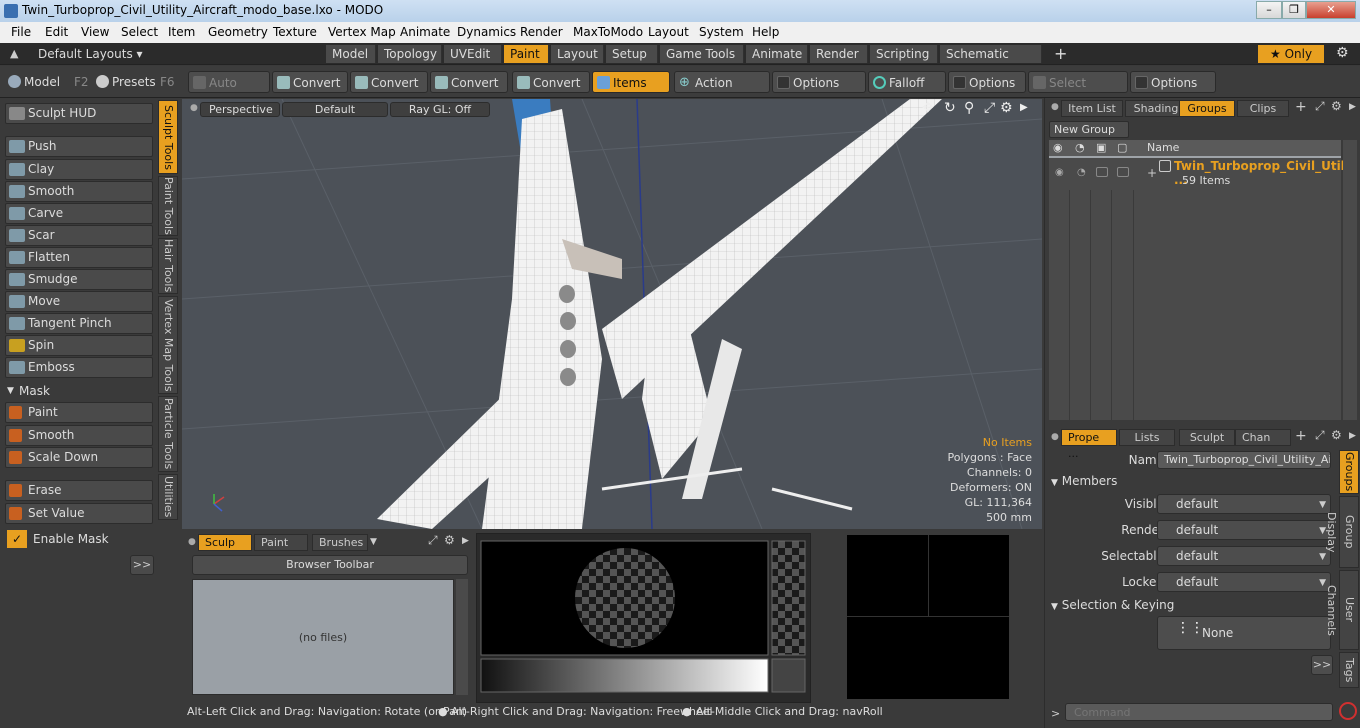 This screenshot has width=1360, height=728. Describe the element at coordinates (79, 323) in the screenshot. I see `tangent-pinch-tool: Tangent Pinch` at that location.